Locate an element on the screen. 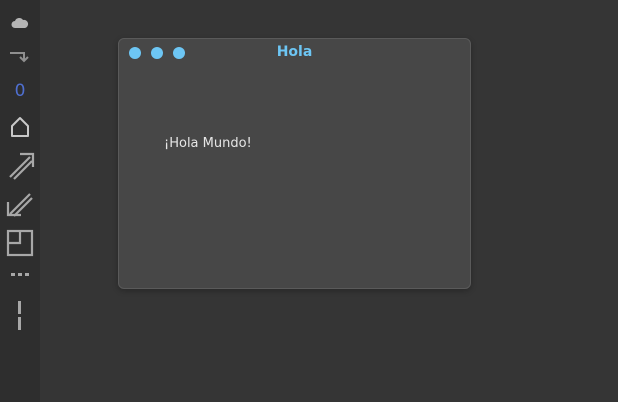 Image resolution: width=618 pixels, height=402 pixels. window-titlebar: Hola is located at coordinates (294, 53).